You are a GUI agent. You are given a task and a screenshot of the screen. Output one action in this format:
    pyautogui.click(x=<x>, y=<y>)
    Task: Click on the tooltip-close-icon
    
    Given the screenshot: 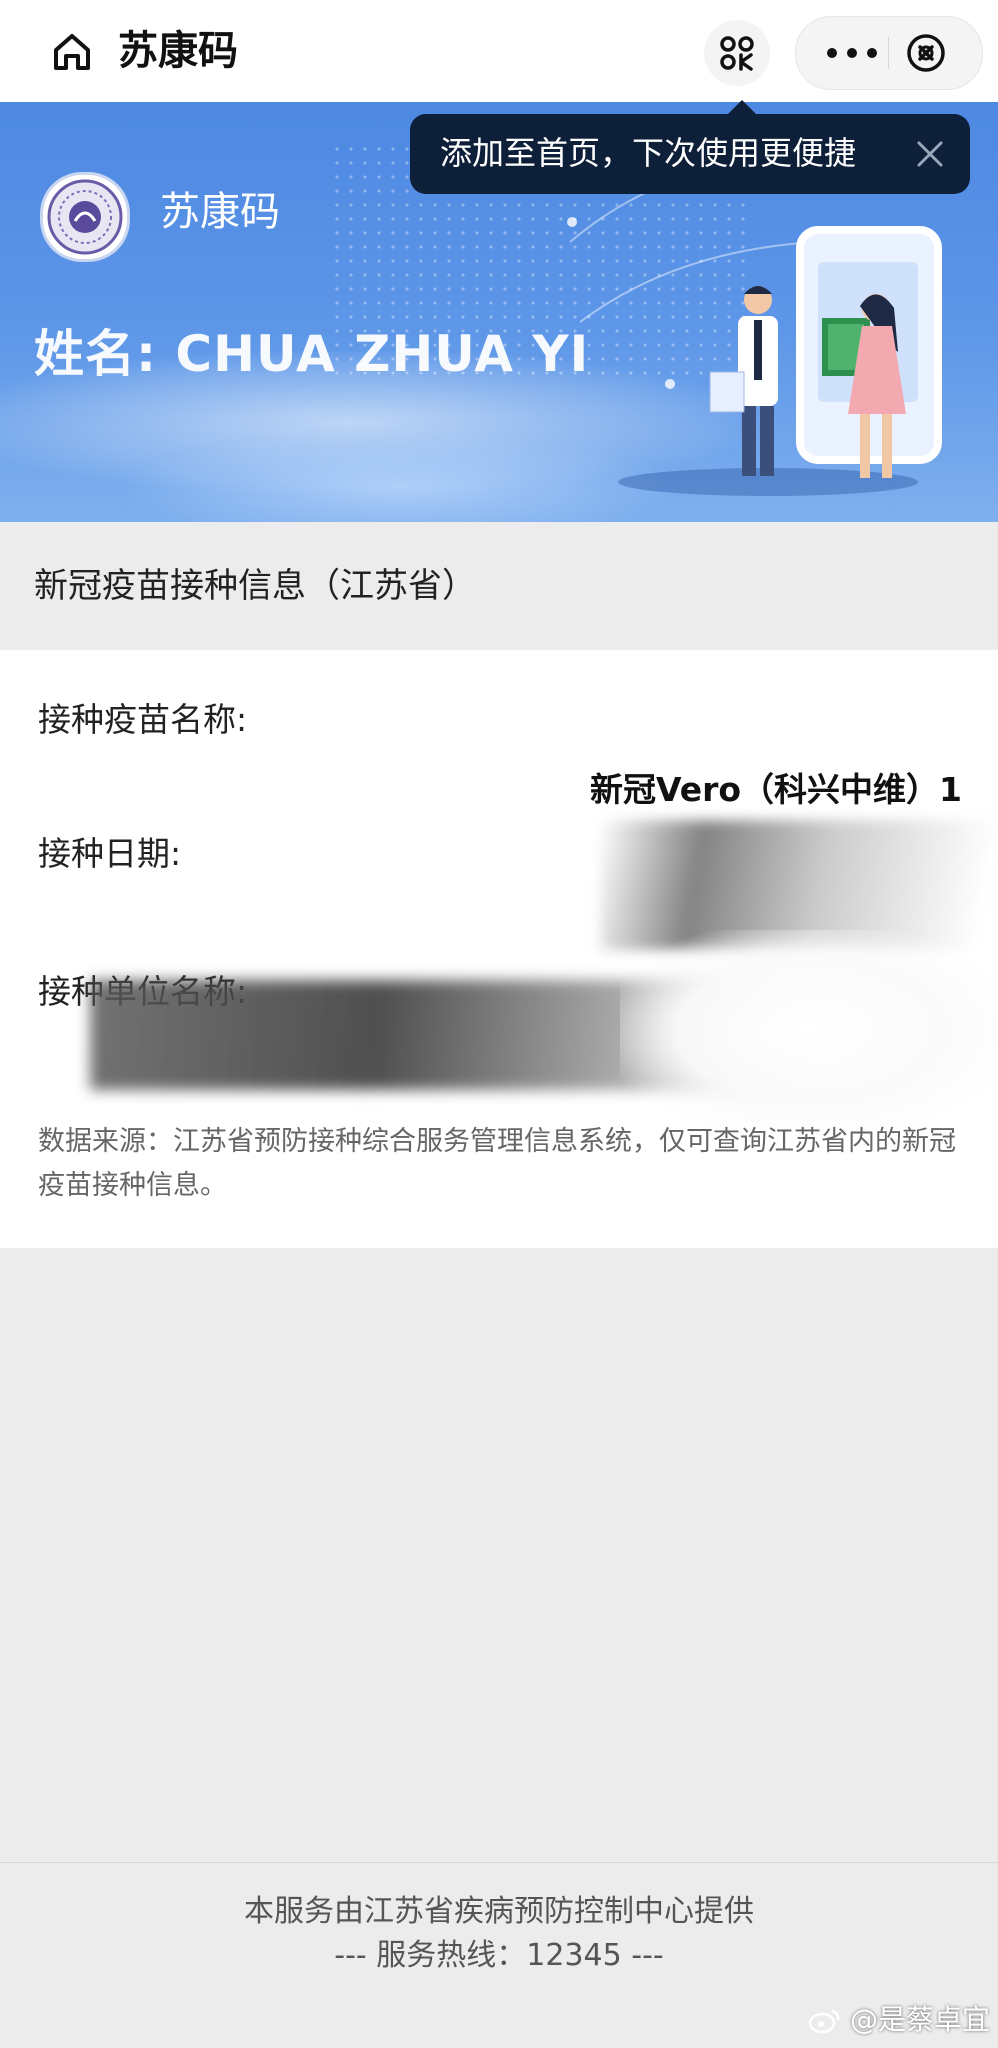 What is the action you would take?
    pyautogui.click(x=930, y=154)
    